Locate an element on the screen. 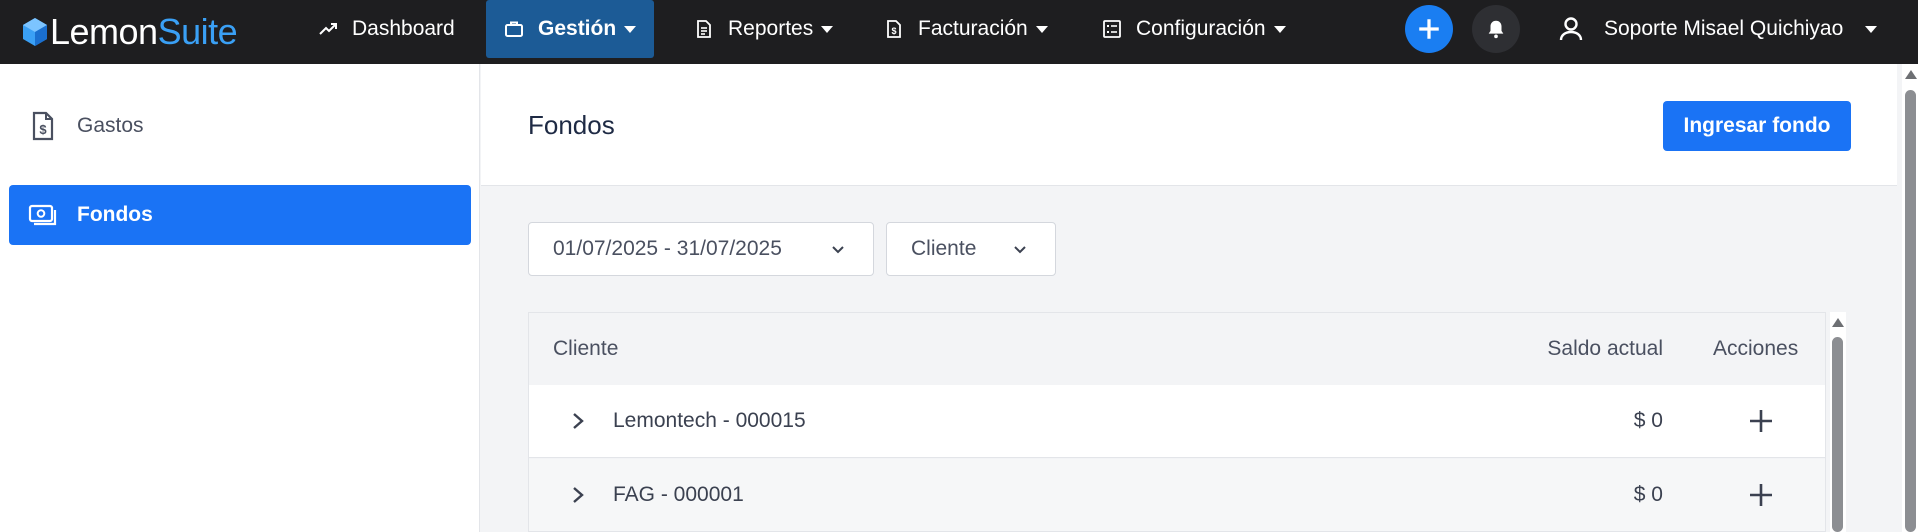  sidebar-item-label: Gastos is located at coordinates (110, 125).